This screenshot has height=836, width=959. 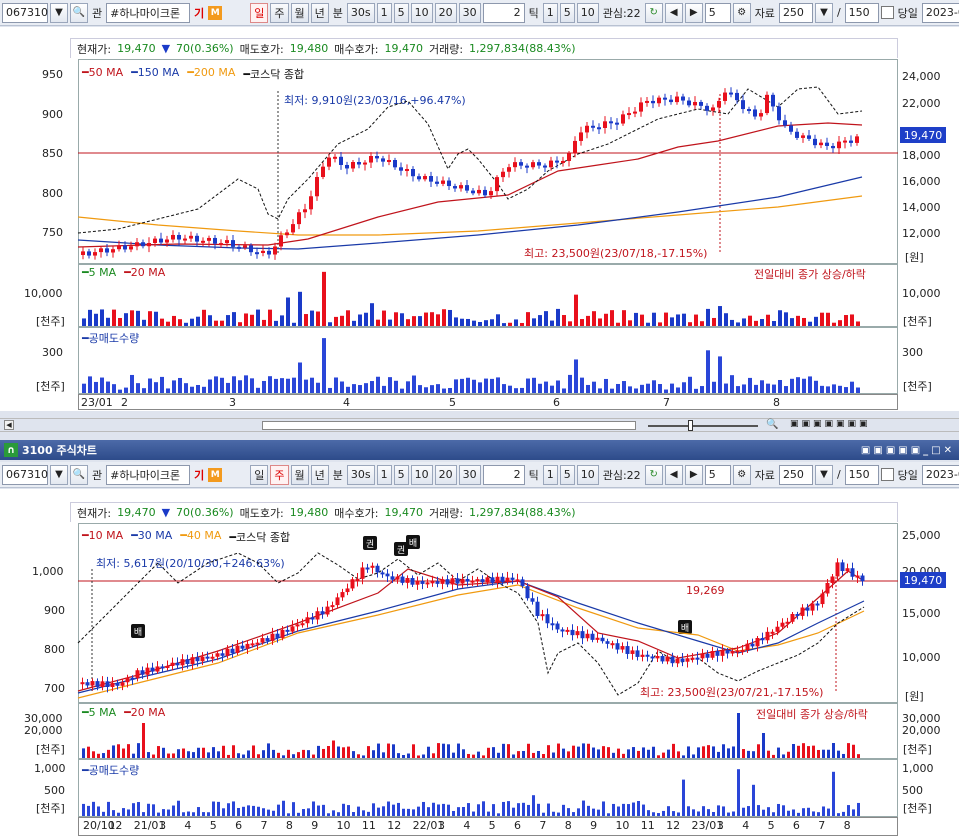 What do you see at coordinates (479, 450) in the screenshot?
I see `bottom-window-titlebar: ∩ 3100 주식차트 ▣▣▣▣▣_□✕` at bounding box center [479, 450].